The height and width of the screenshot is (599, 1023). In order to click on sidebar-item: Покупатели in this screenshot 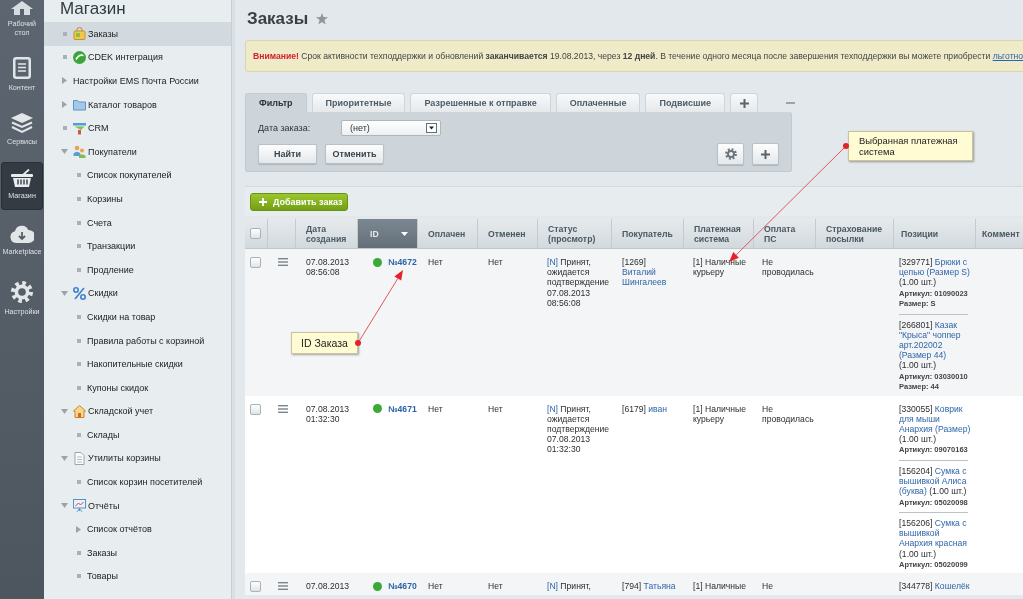, I will do `click(137, 151)`.